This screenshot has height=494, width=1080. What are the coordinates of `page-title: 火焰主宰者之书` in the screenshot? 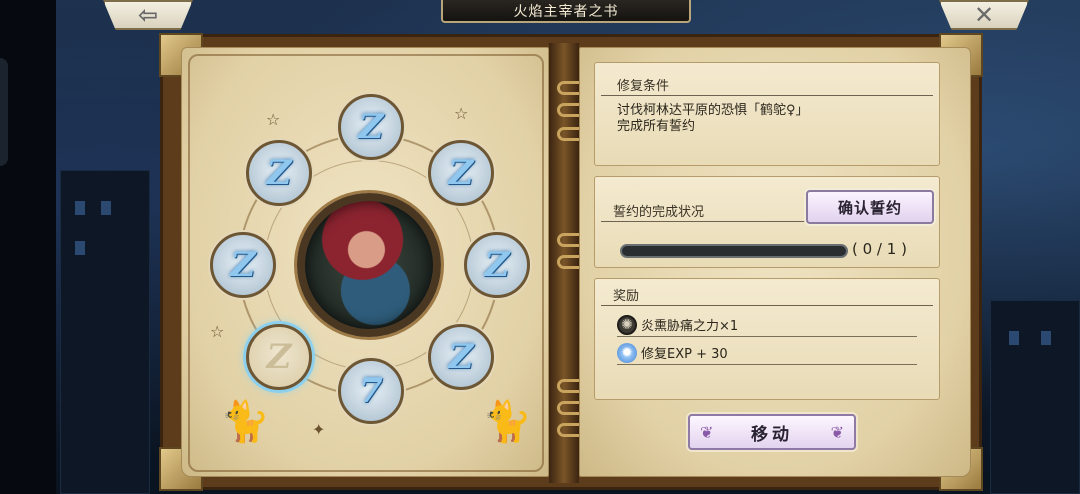 It's located at (566, 11).